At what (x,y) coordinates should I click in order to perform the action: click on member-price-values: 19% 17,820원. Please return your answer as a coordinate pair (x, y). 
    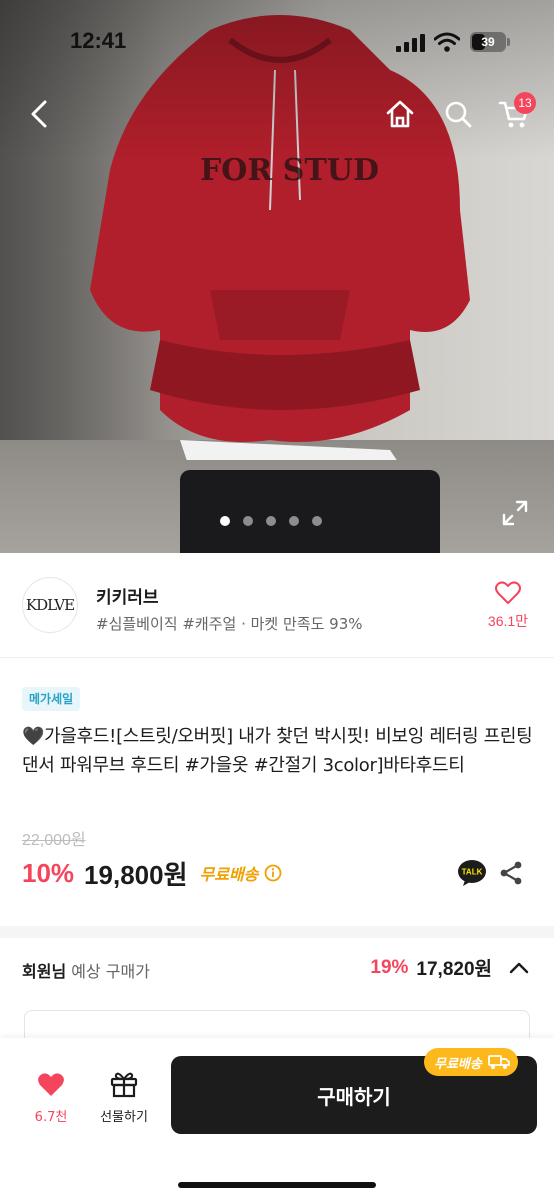
    Looking at the image, I should click on (450, 967).